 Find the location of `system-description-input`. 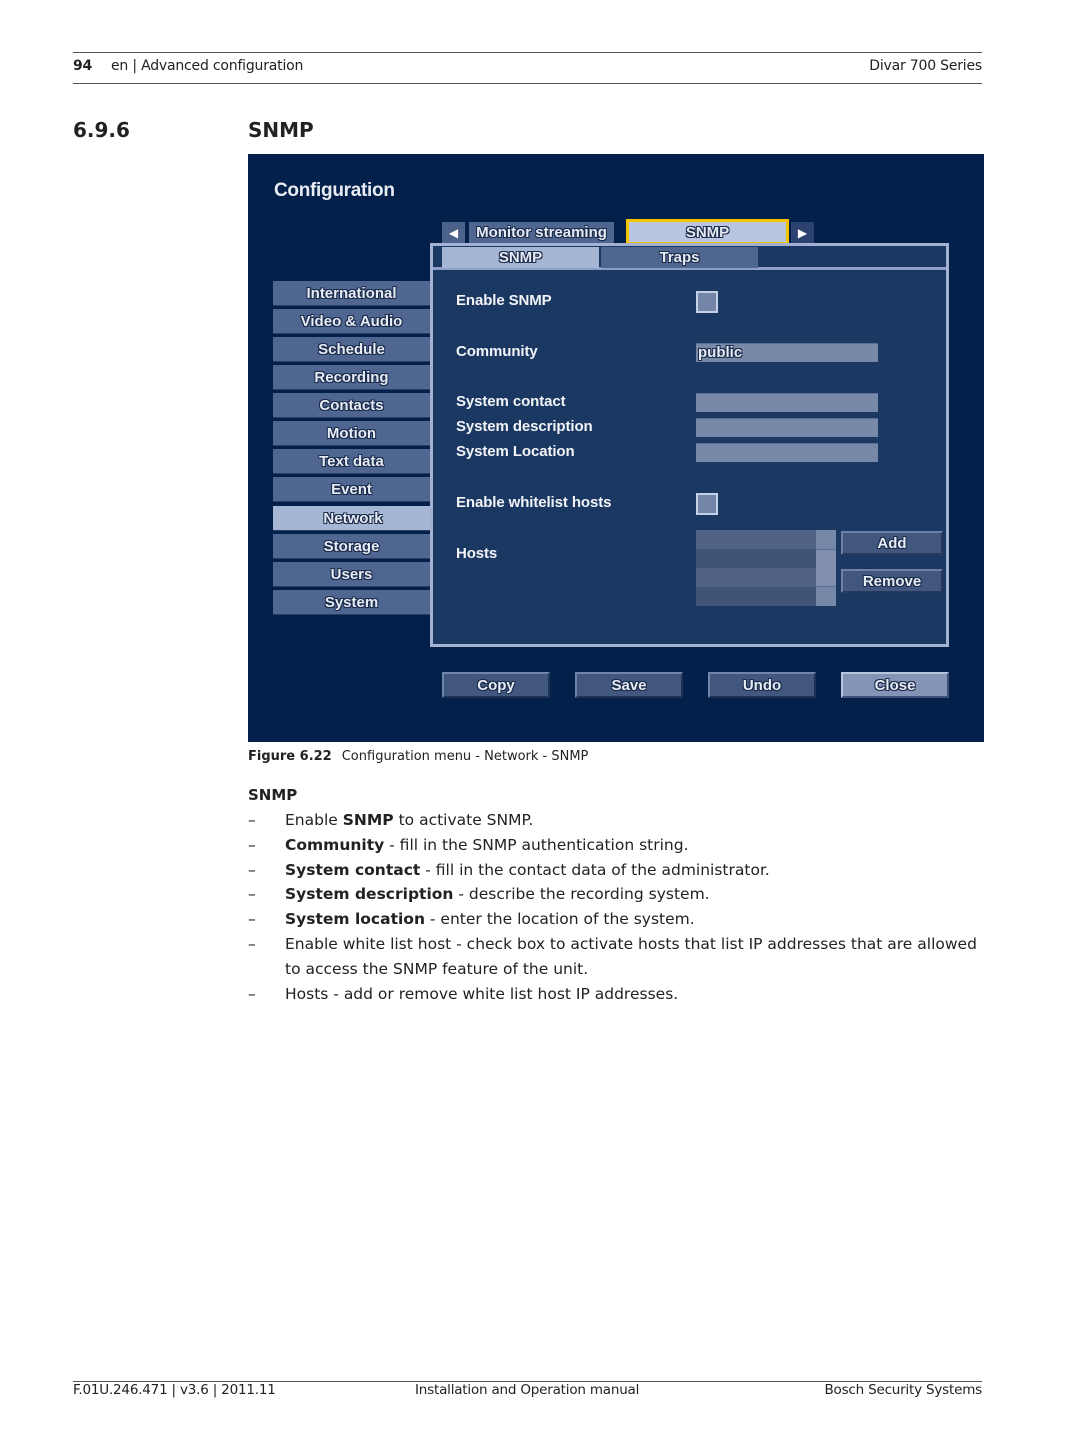

system-description-input is located at coordinates (787, 427).